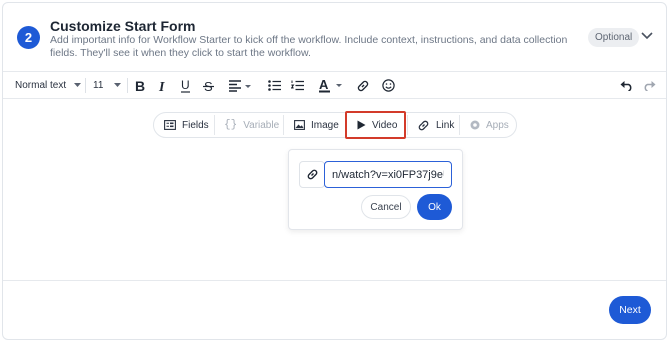 The image size is (670, 343). I want to click on text-style-label: Normal text, so click(41, 85).